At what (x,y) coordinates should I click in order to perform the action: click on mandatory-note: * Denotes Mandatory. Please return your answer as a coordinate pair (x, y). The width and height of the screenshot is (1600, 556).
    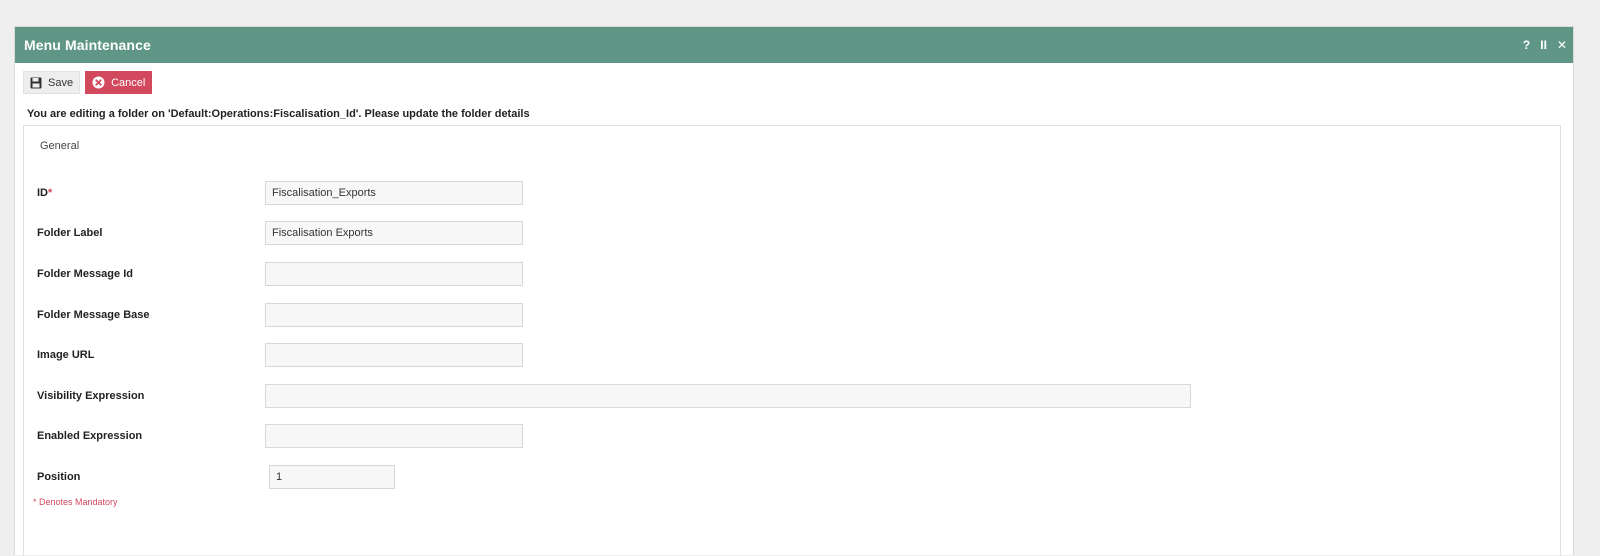
    Looking at the image, I should click on (75, 502).